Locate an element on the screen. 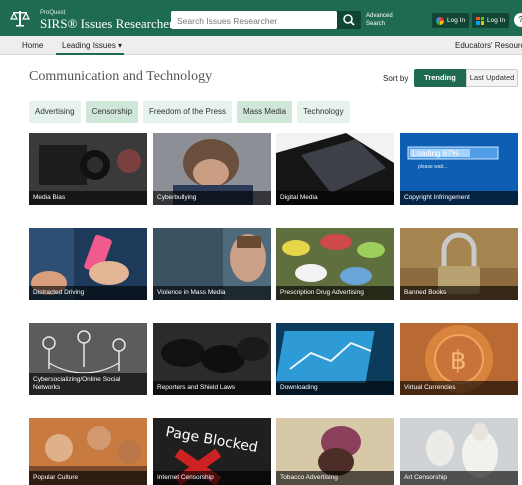 The image size is (522, 485). scales-logo-icon is located at coordinates (20, 19).